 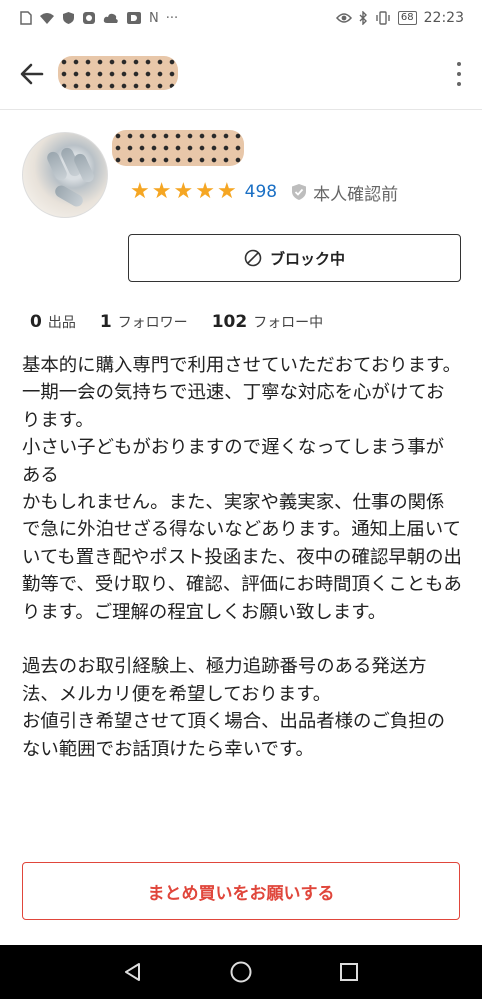 I want to click on game-icon, so click(x=134, y=18).